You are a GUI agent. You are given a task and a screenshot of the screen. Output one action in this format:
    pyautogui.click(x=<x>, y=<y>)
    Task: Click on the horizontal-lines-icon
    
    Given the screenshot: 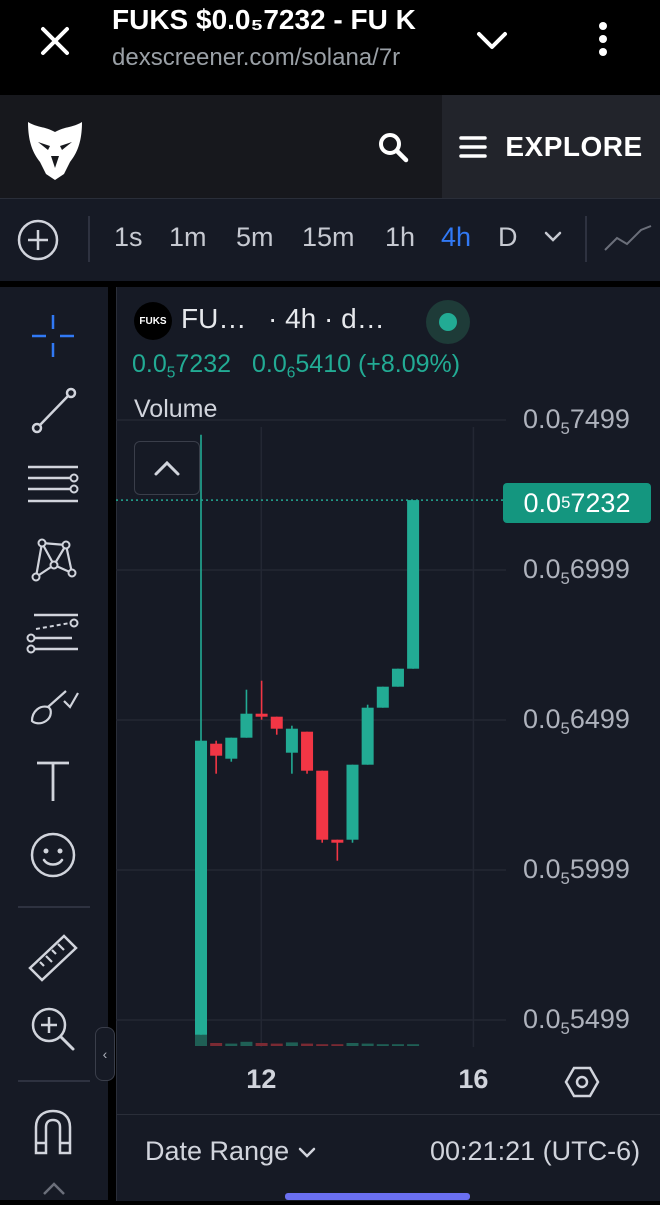 What is the action you would take?
    pyautogui.click(x=53, y=484)
    